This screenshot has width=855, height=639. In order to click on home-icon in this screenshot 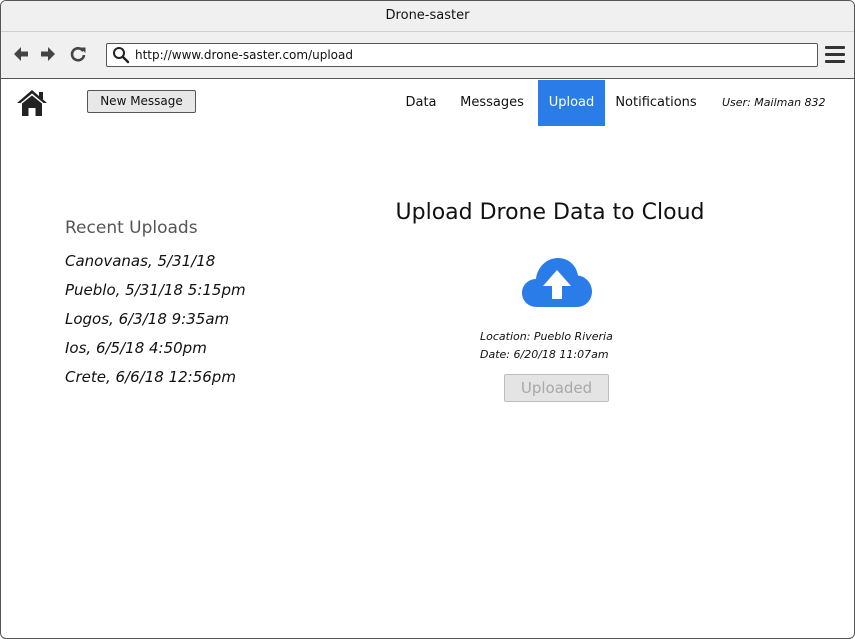, I will do `click(32, 103)`.